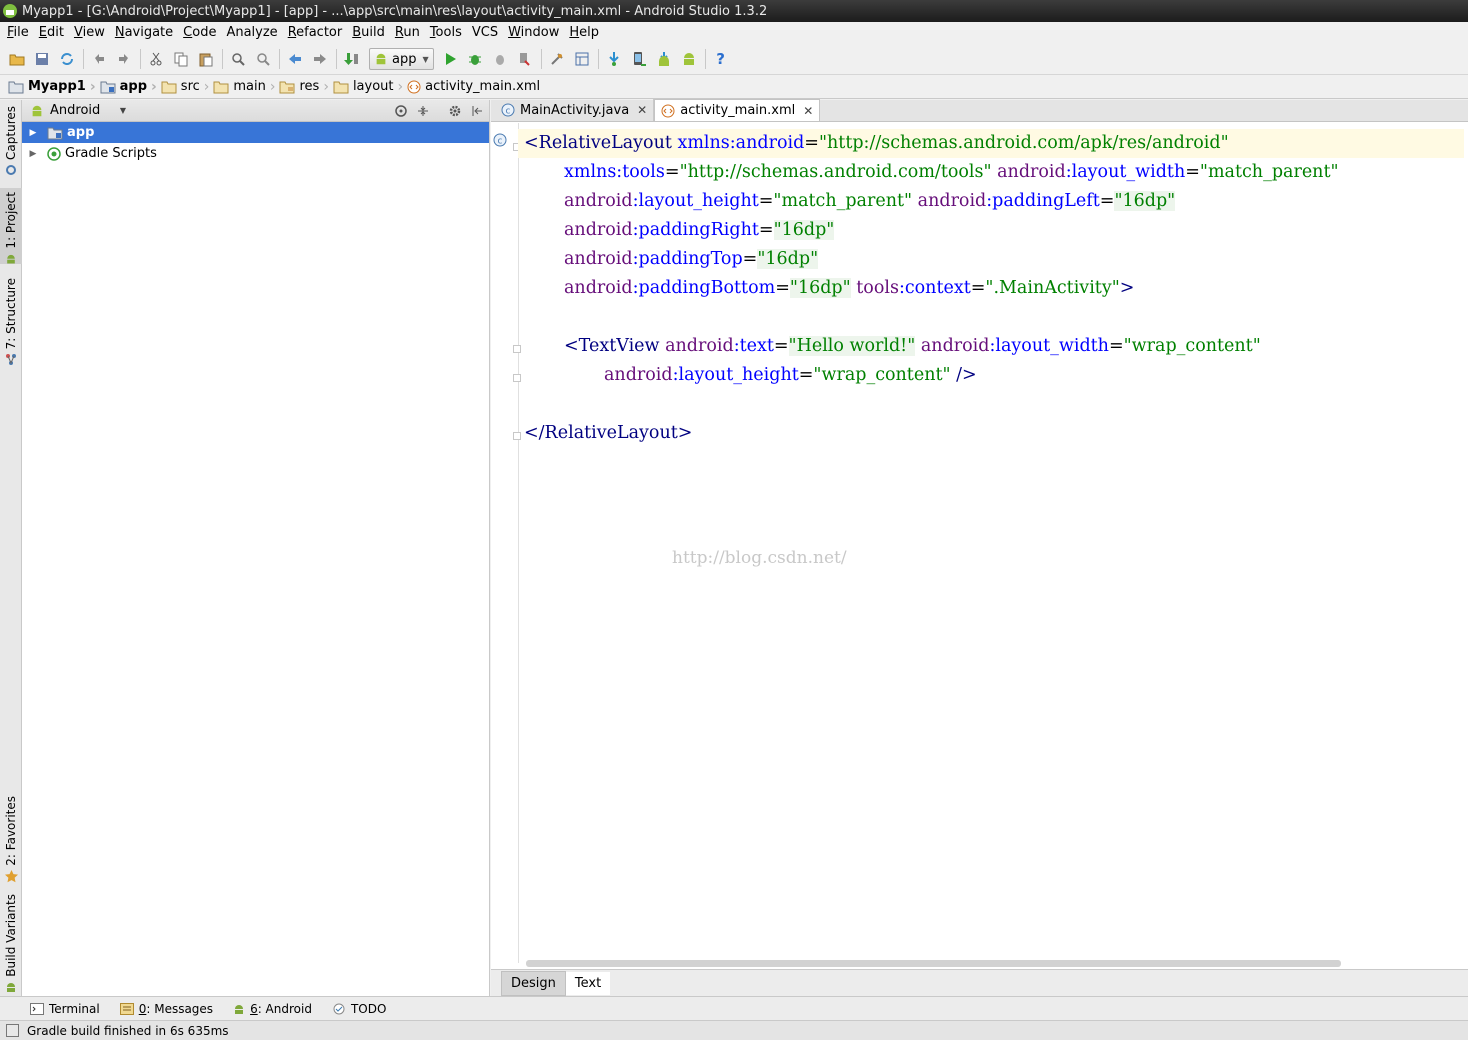 The width and height of the screenshot is (1468, 1040). I want to click on scroll-from-source-icon, so click(401, 111).